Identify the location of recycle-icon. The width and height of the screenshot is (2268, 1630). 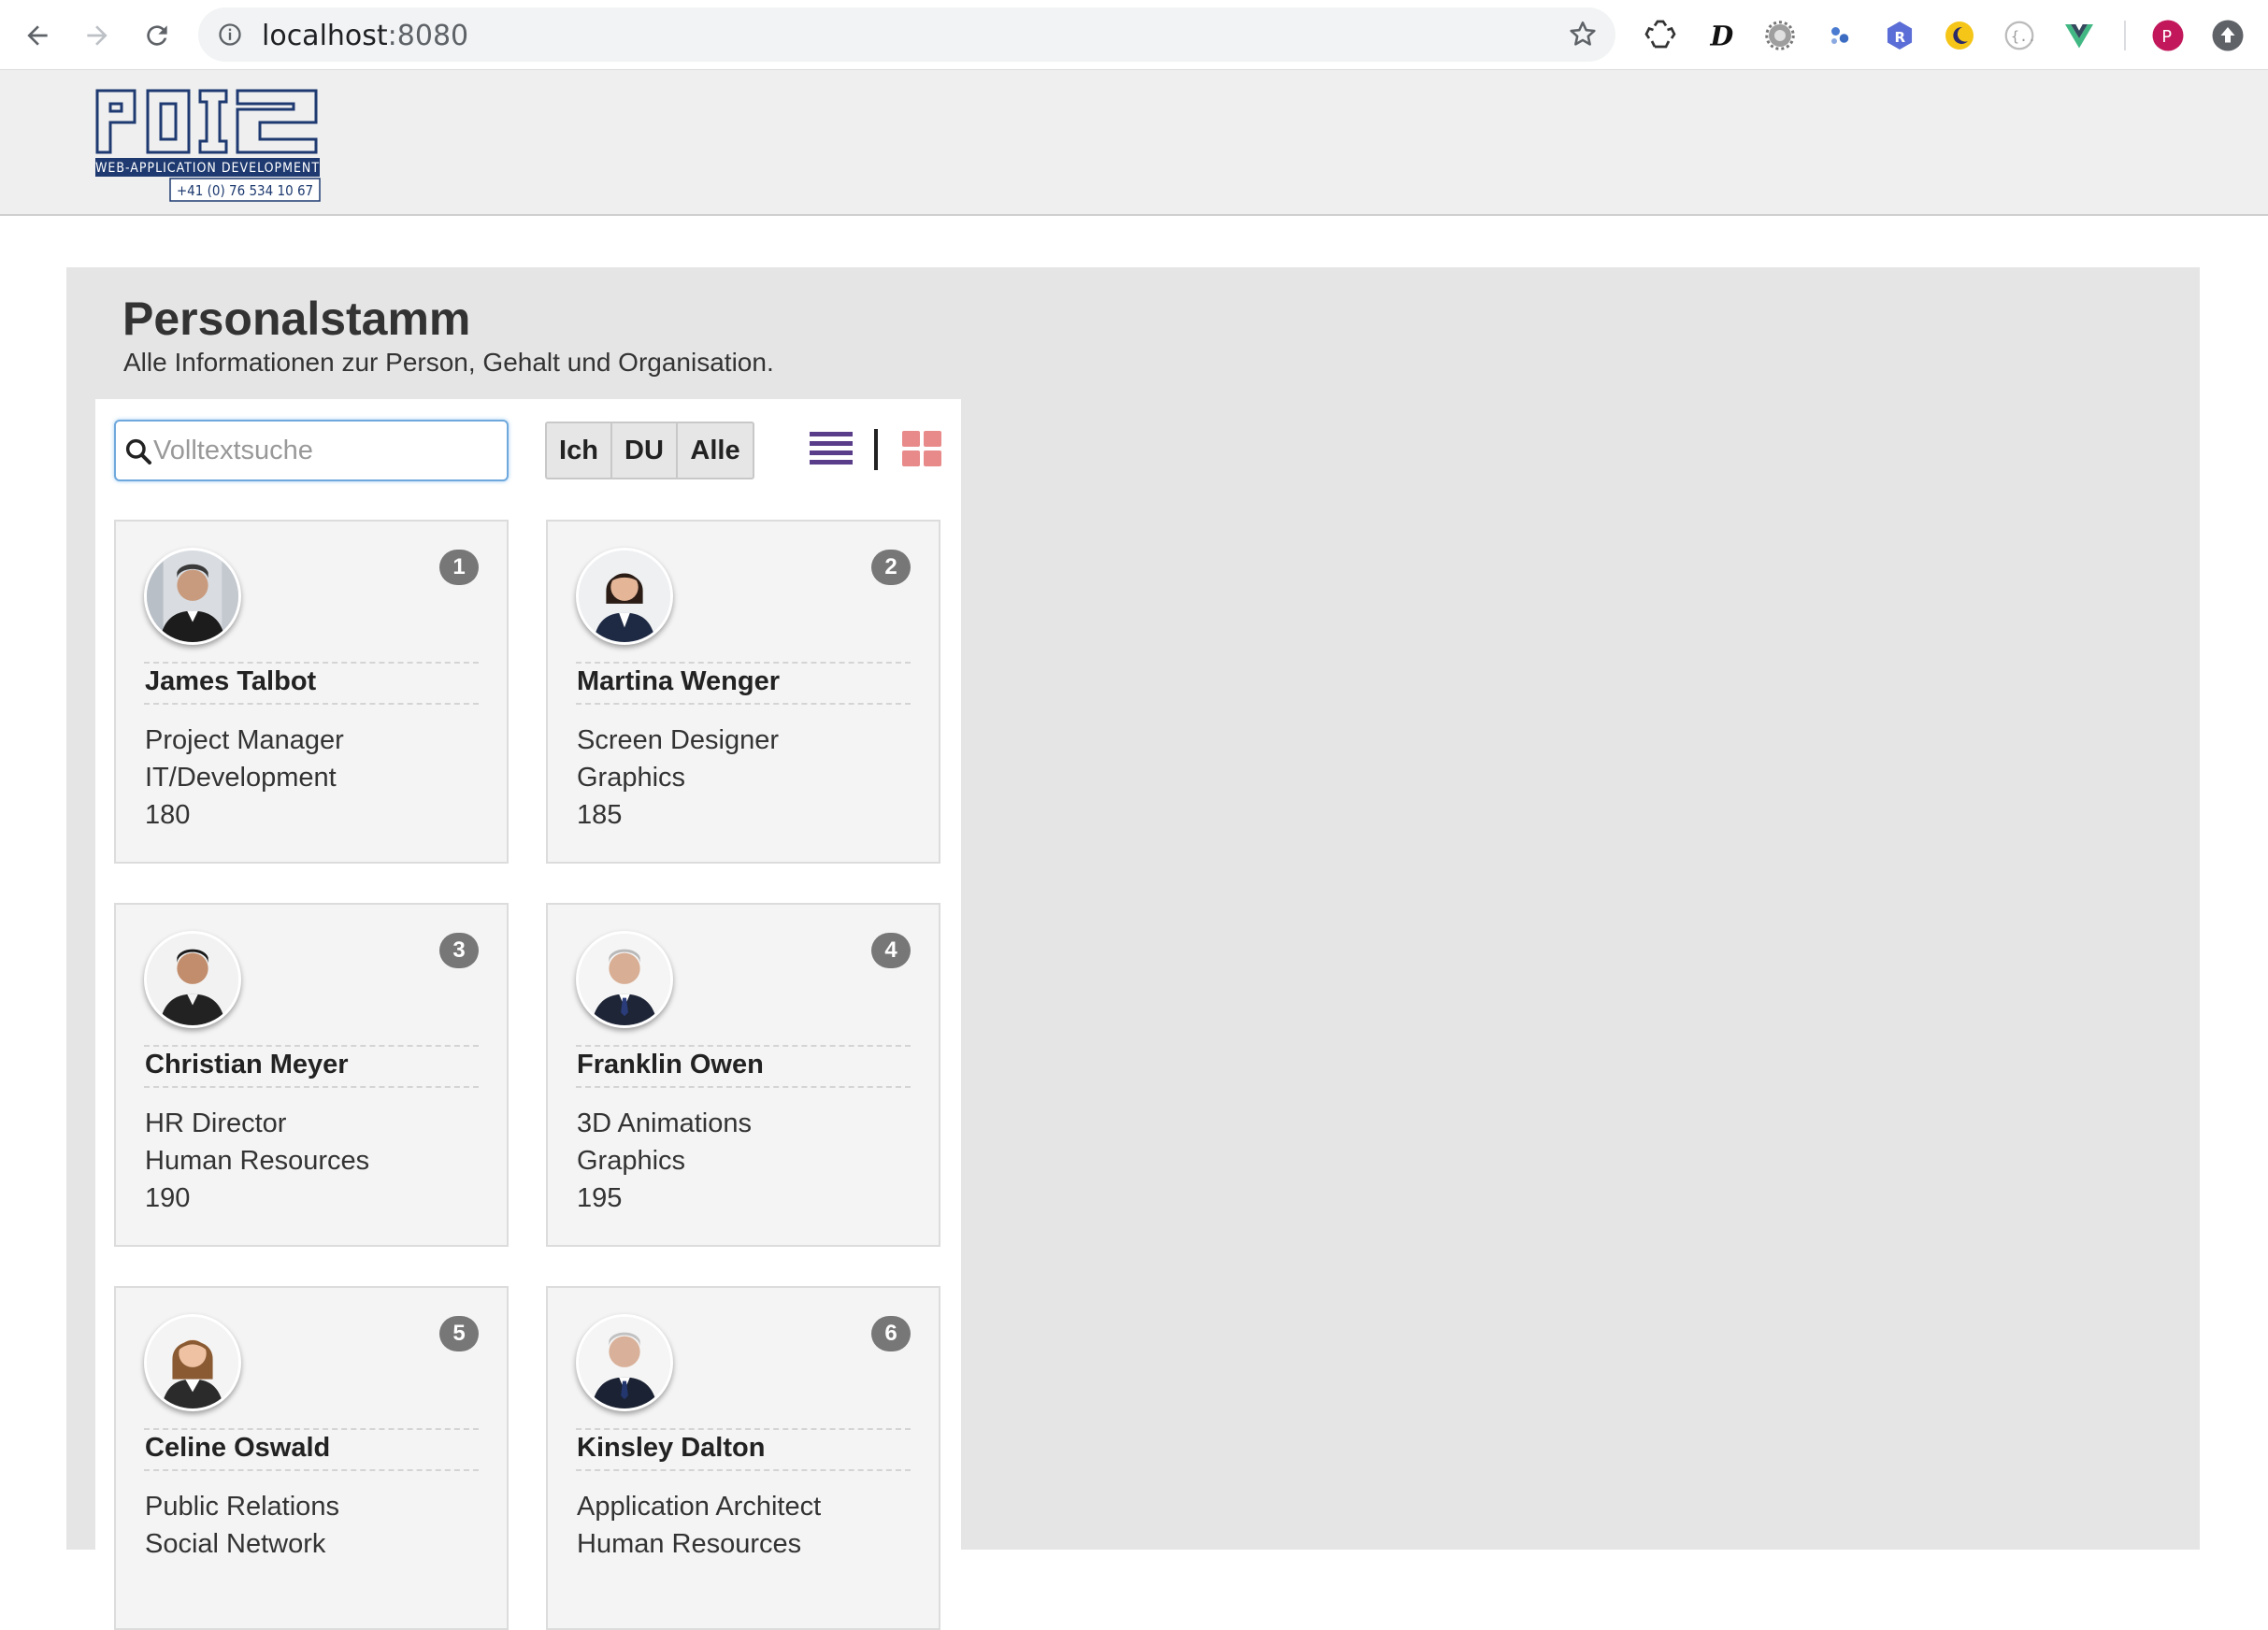
(1660, 34).